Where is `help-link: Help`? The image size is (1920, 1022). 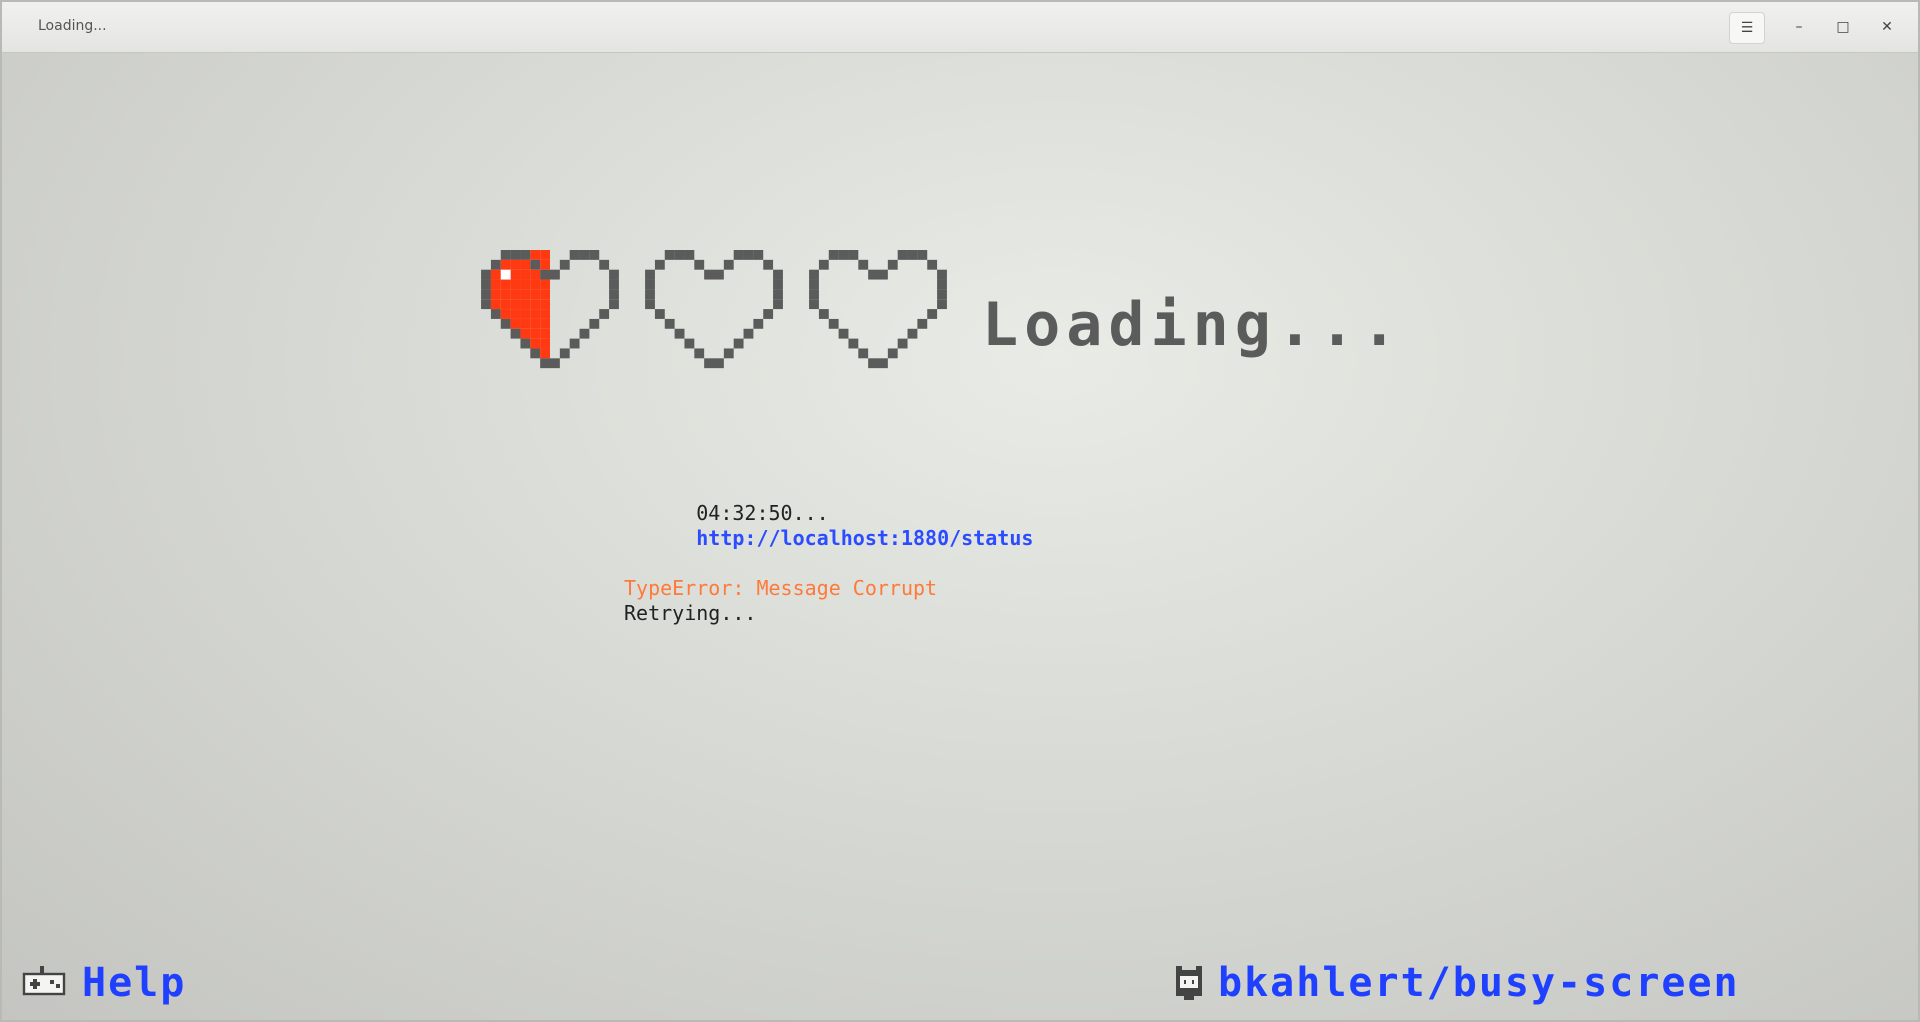
help-link: Help is located at coordinates (103, 983).